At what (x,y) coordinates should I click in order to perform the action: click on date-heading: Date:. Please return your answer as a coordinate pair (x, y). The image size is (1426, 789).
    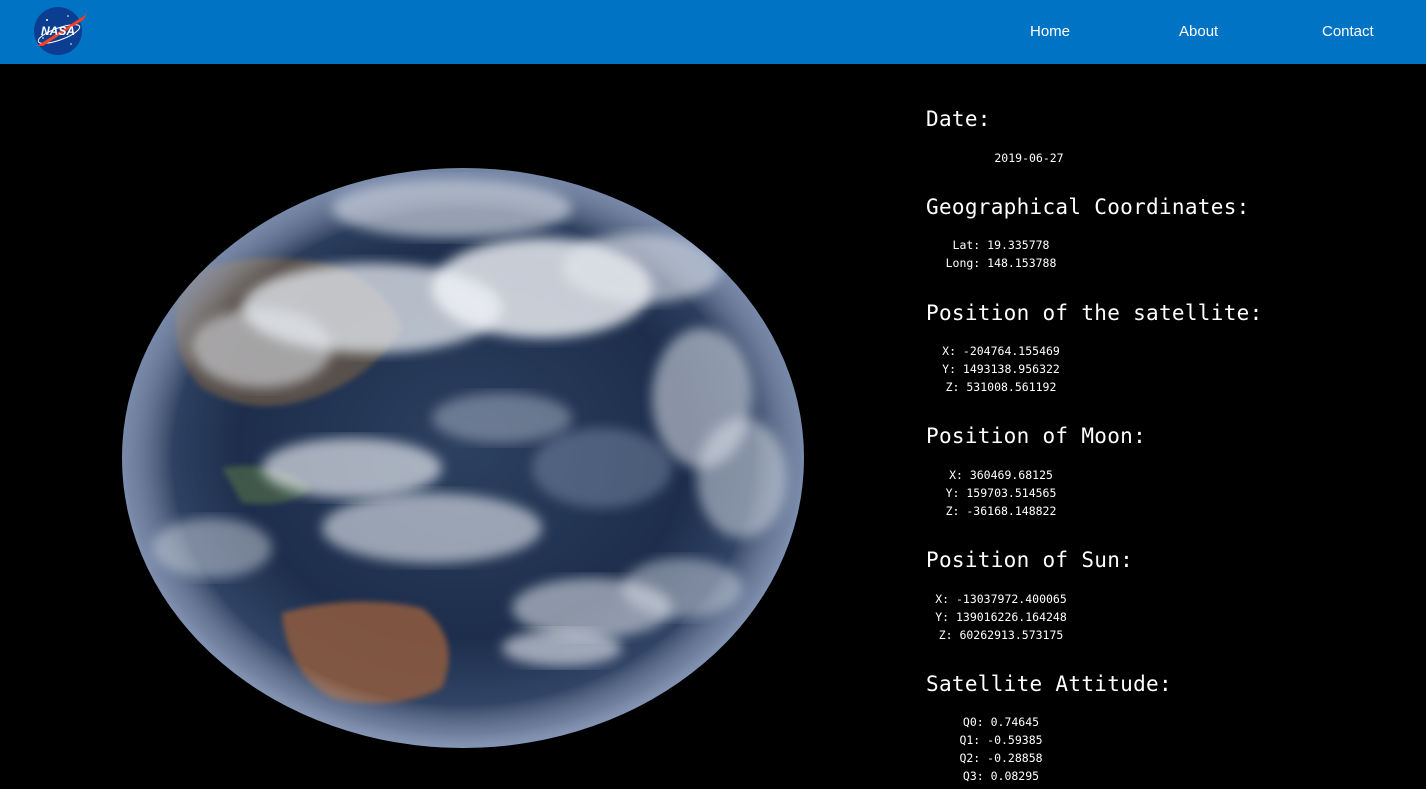
    Looking at the image, I should click on (958, 119).